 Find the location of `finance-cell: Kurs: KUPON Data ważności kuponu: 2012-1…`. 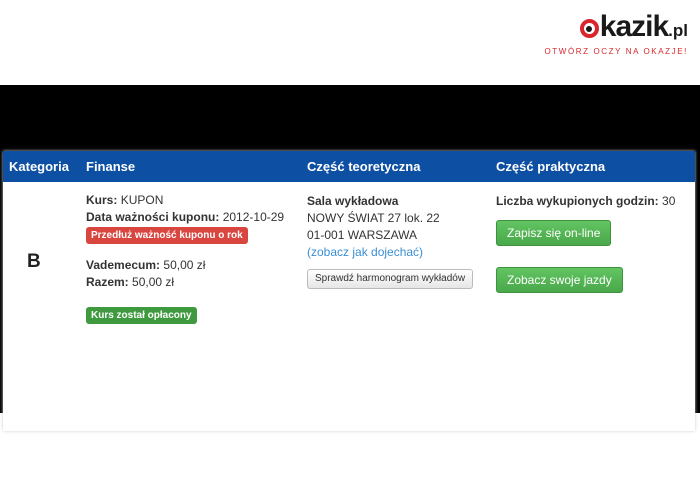

finance-cell: Kurs: KUPON Data ważności kuponu: 2012-1… is located at coordinates (185, 258).